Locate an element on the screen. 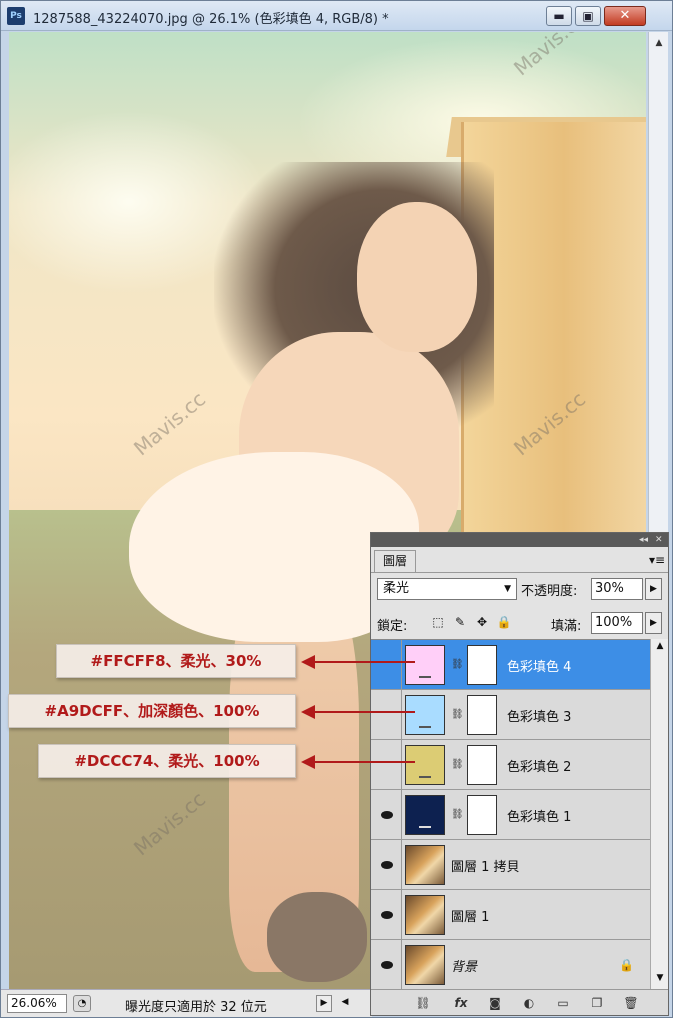 Image resolution: width=673 pixels, height=1018 pixels. scroll-left-icon: ◀ is located at coordinates (345, 1003).